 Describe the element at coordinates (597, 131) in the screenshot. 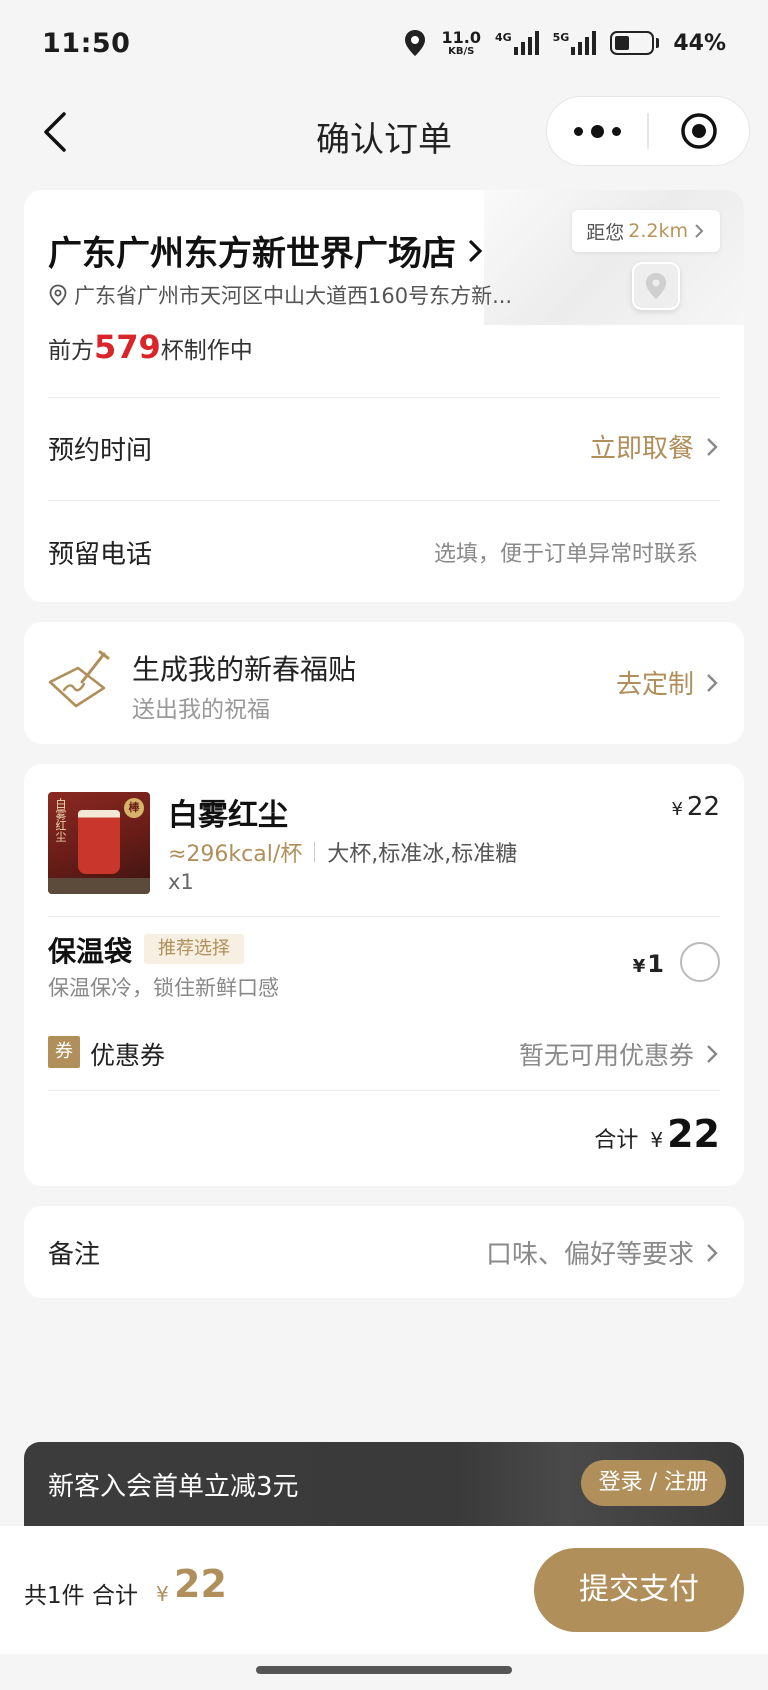

I see `more-menu-button` at that location.